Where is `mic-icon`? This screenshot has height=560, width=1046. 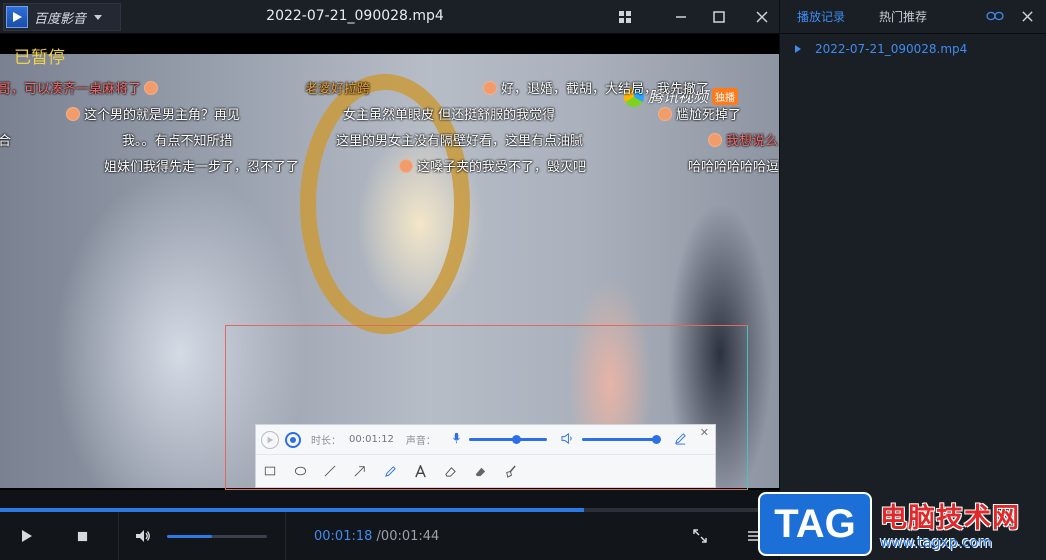 mic-icon is located at coordinates (456, 439).